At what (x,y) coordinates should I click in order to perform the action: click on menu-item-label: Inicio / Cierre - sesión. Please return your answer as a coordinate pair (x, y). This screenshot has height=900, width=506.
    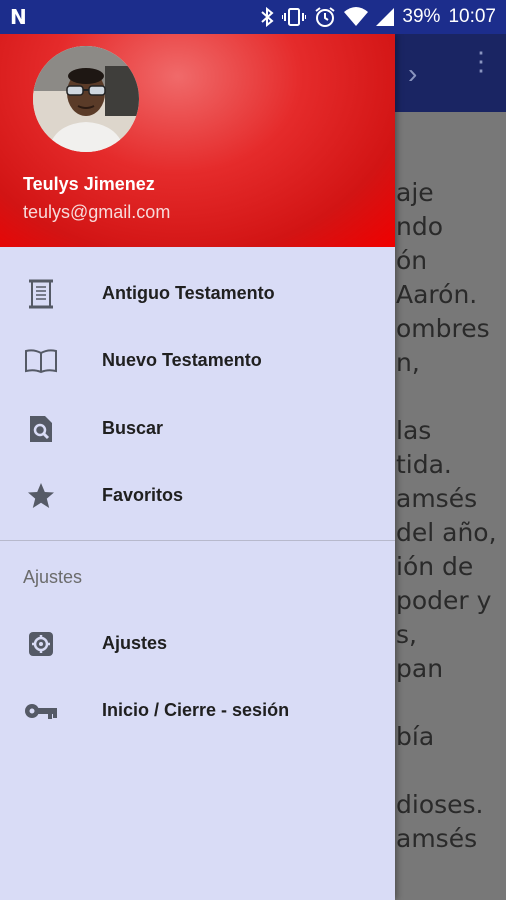
    Looking at the image, I should click on (196, 710).